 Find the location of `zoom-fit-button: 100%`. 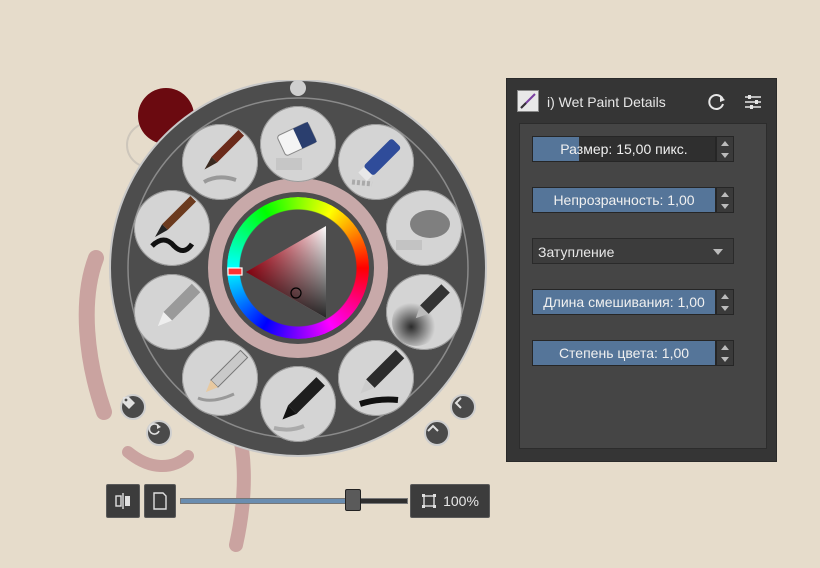

zoom-fit-button: 100% is located at coordinates (450, 501).